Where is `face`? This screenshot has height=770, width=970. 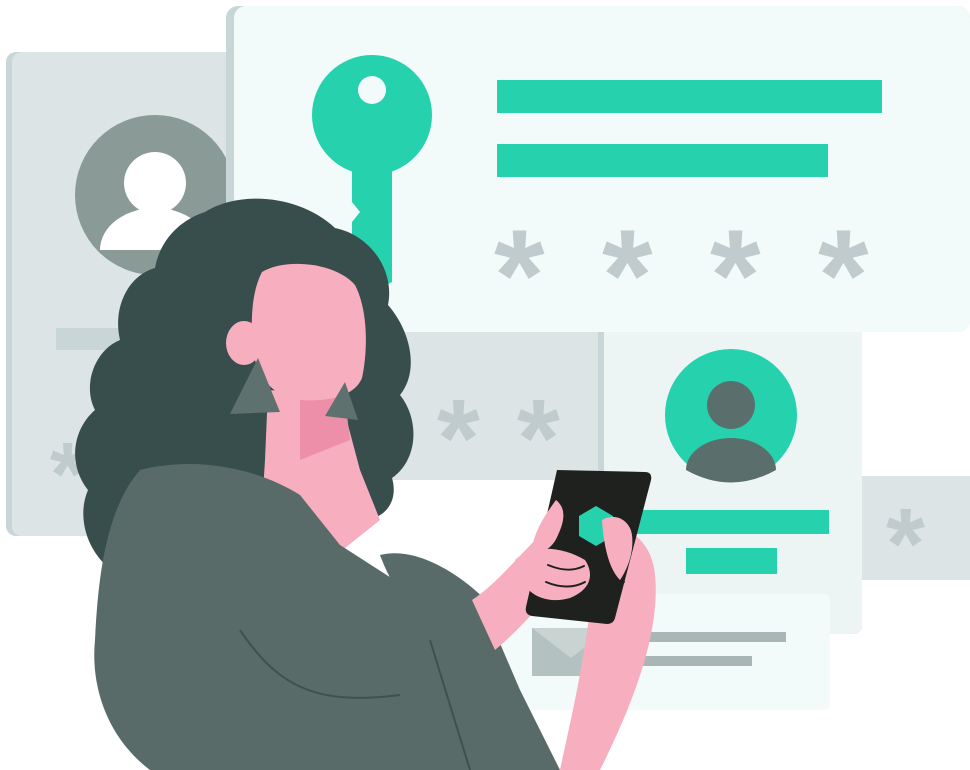
face is located at coordinates (308, 332).